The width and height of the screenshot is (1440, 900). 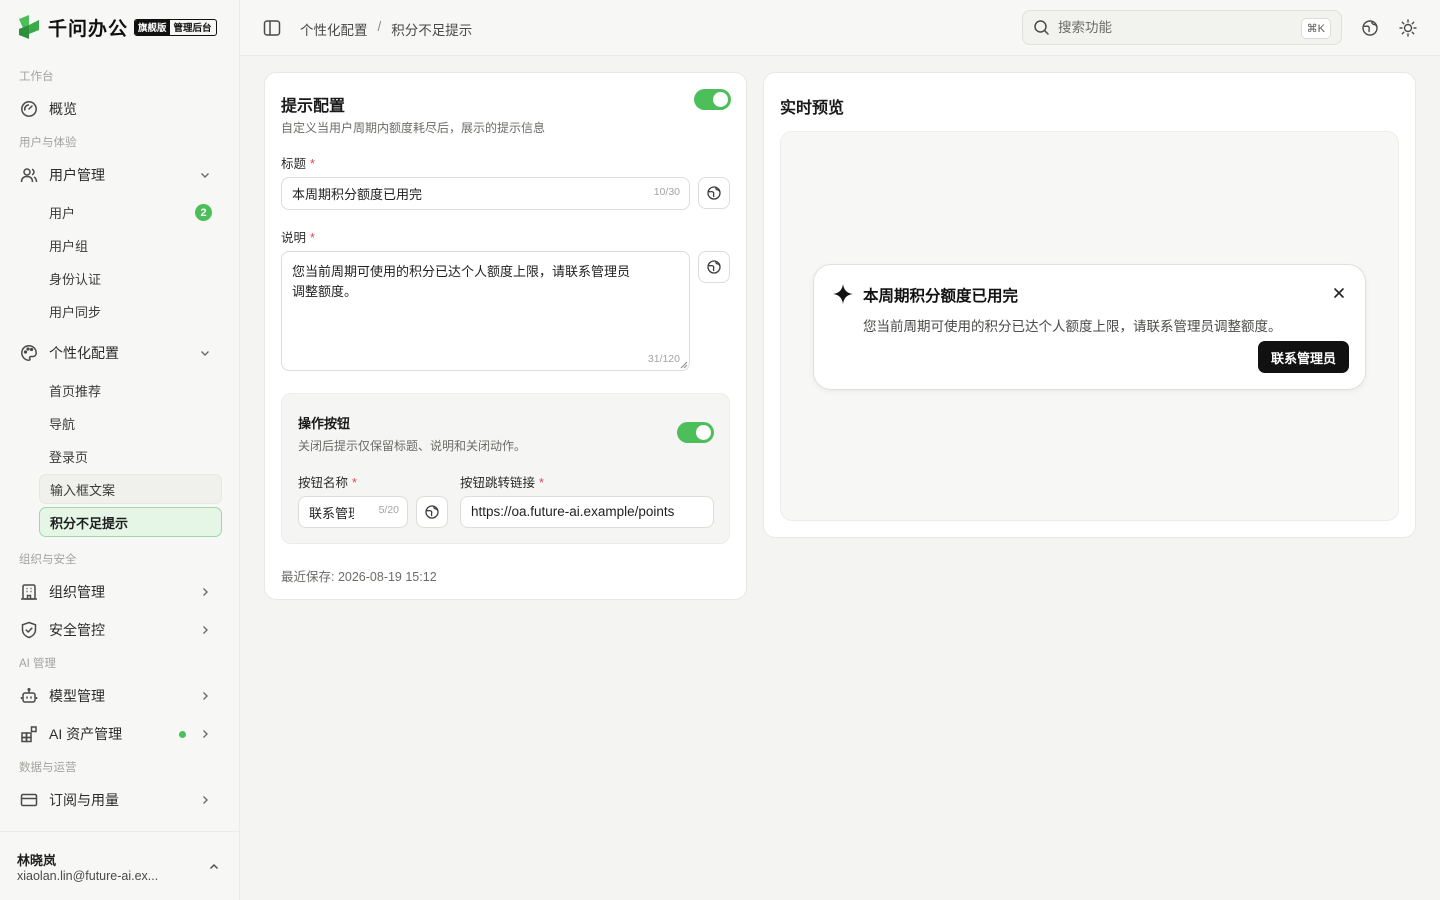 What do you see at coordinates (118, 630) in the screenshot?
I see `nav-security: 安全管控` at bounding box center [118, 630].